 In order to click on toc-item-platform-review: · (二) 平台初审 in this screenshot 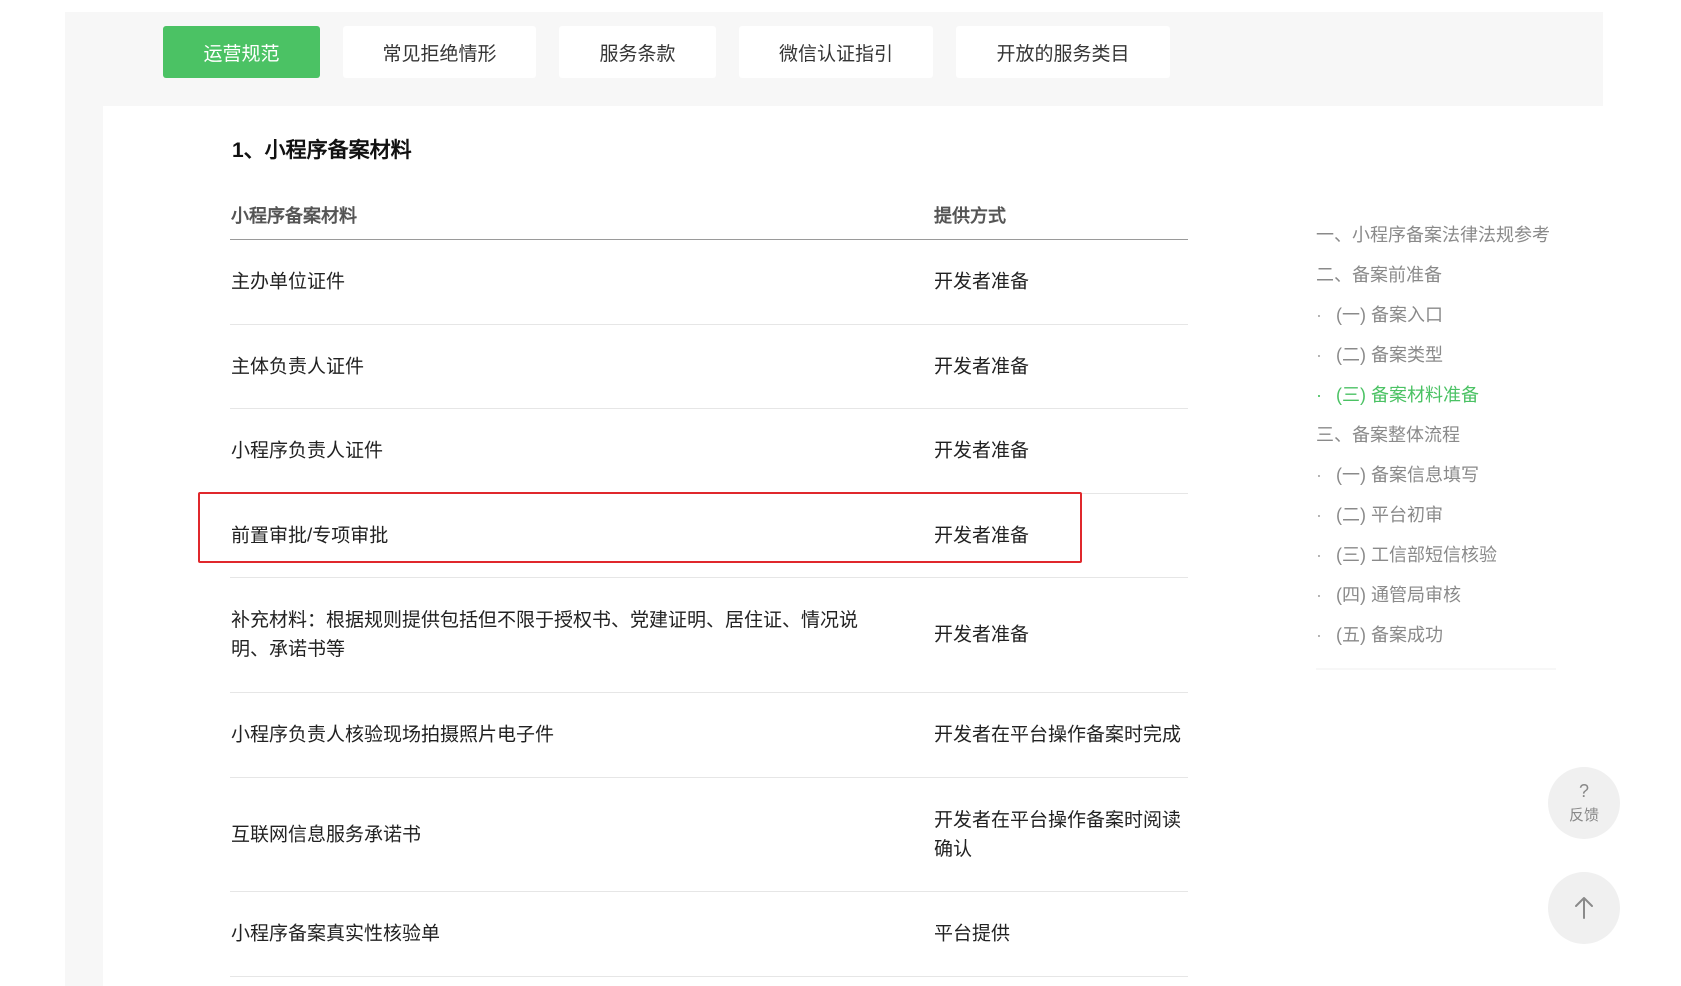, I will do `click(1442, 519)`.